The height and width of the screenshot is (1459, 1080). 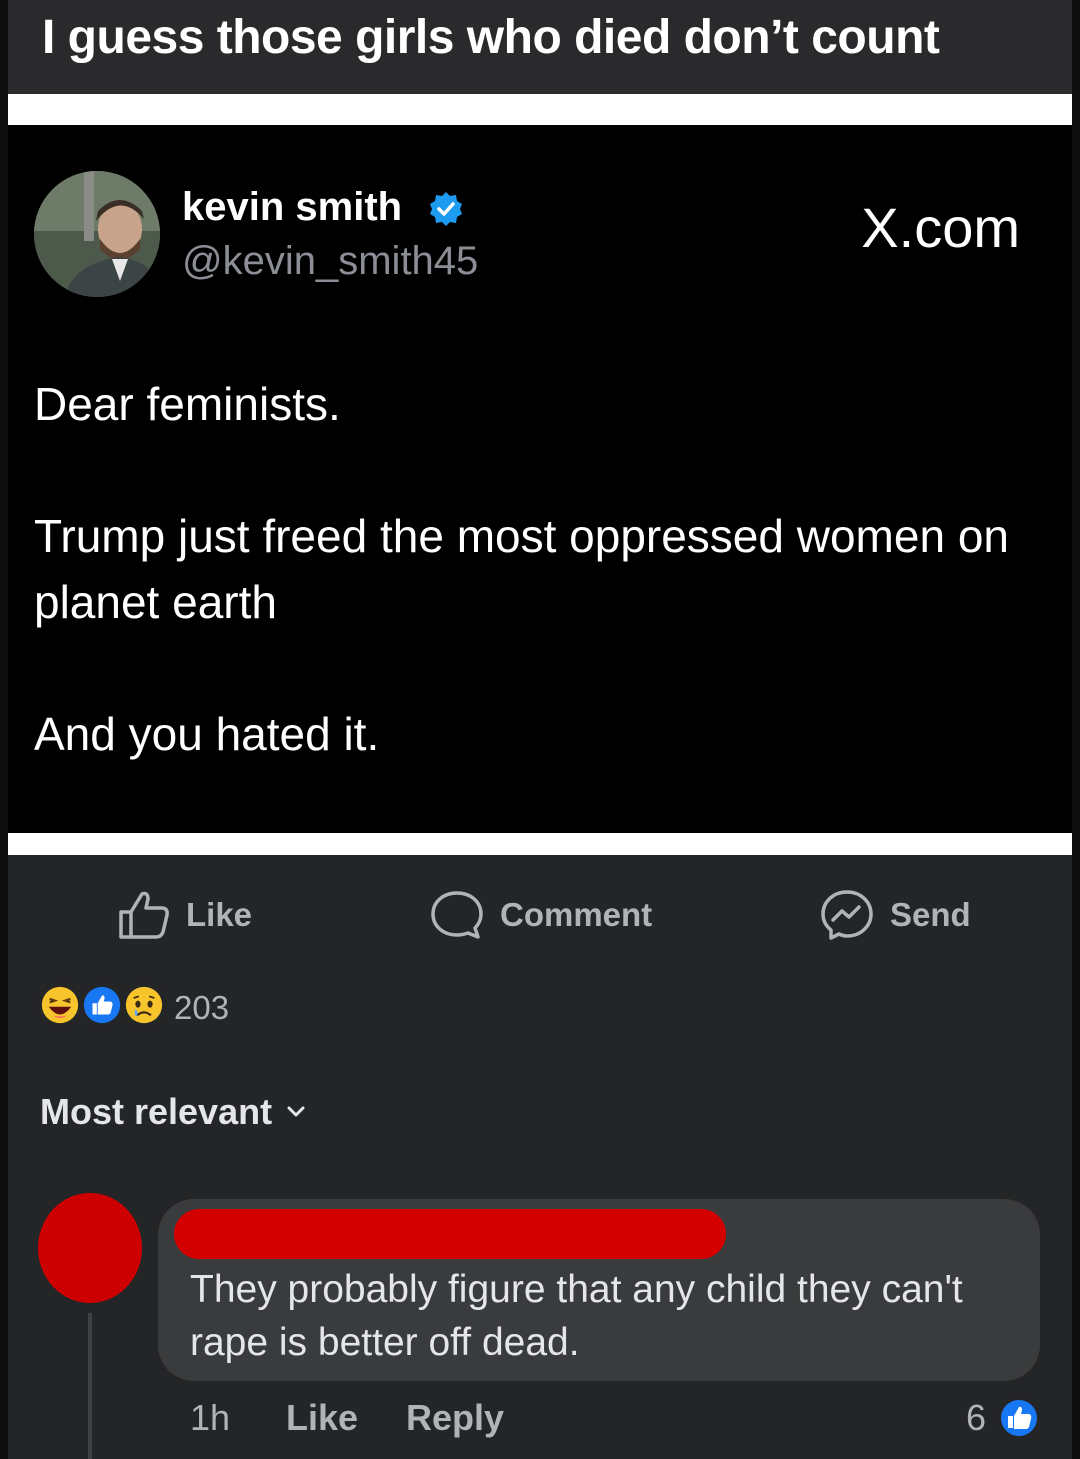 I want to click on source-label: X.com, so click(x=940, y=227).